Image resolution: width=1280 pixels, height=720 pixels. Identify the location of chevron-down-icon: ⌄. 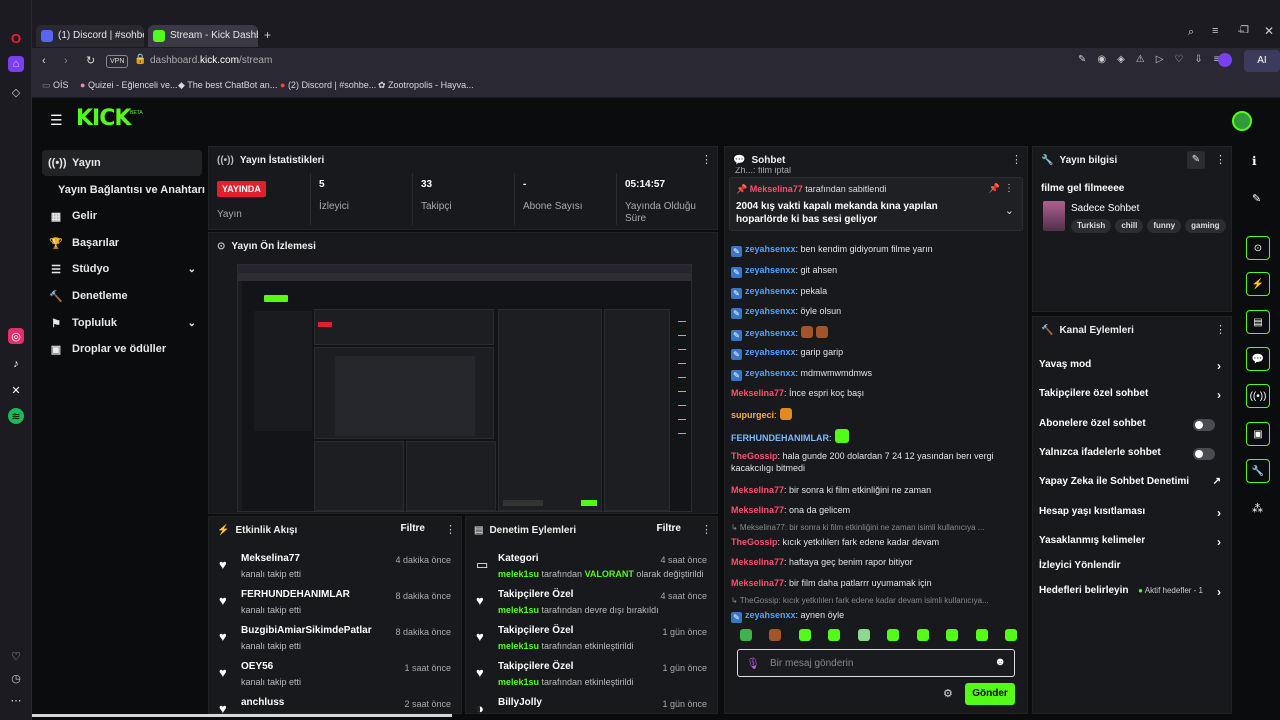
(1009, 210).